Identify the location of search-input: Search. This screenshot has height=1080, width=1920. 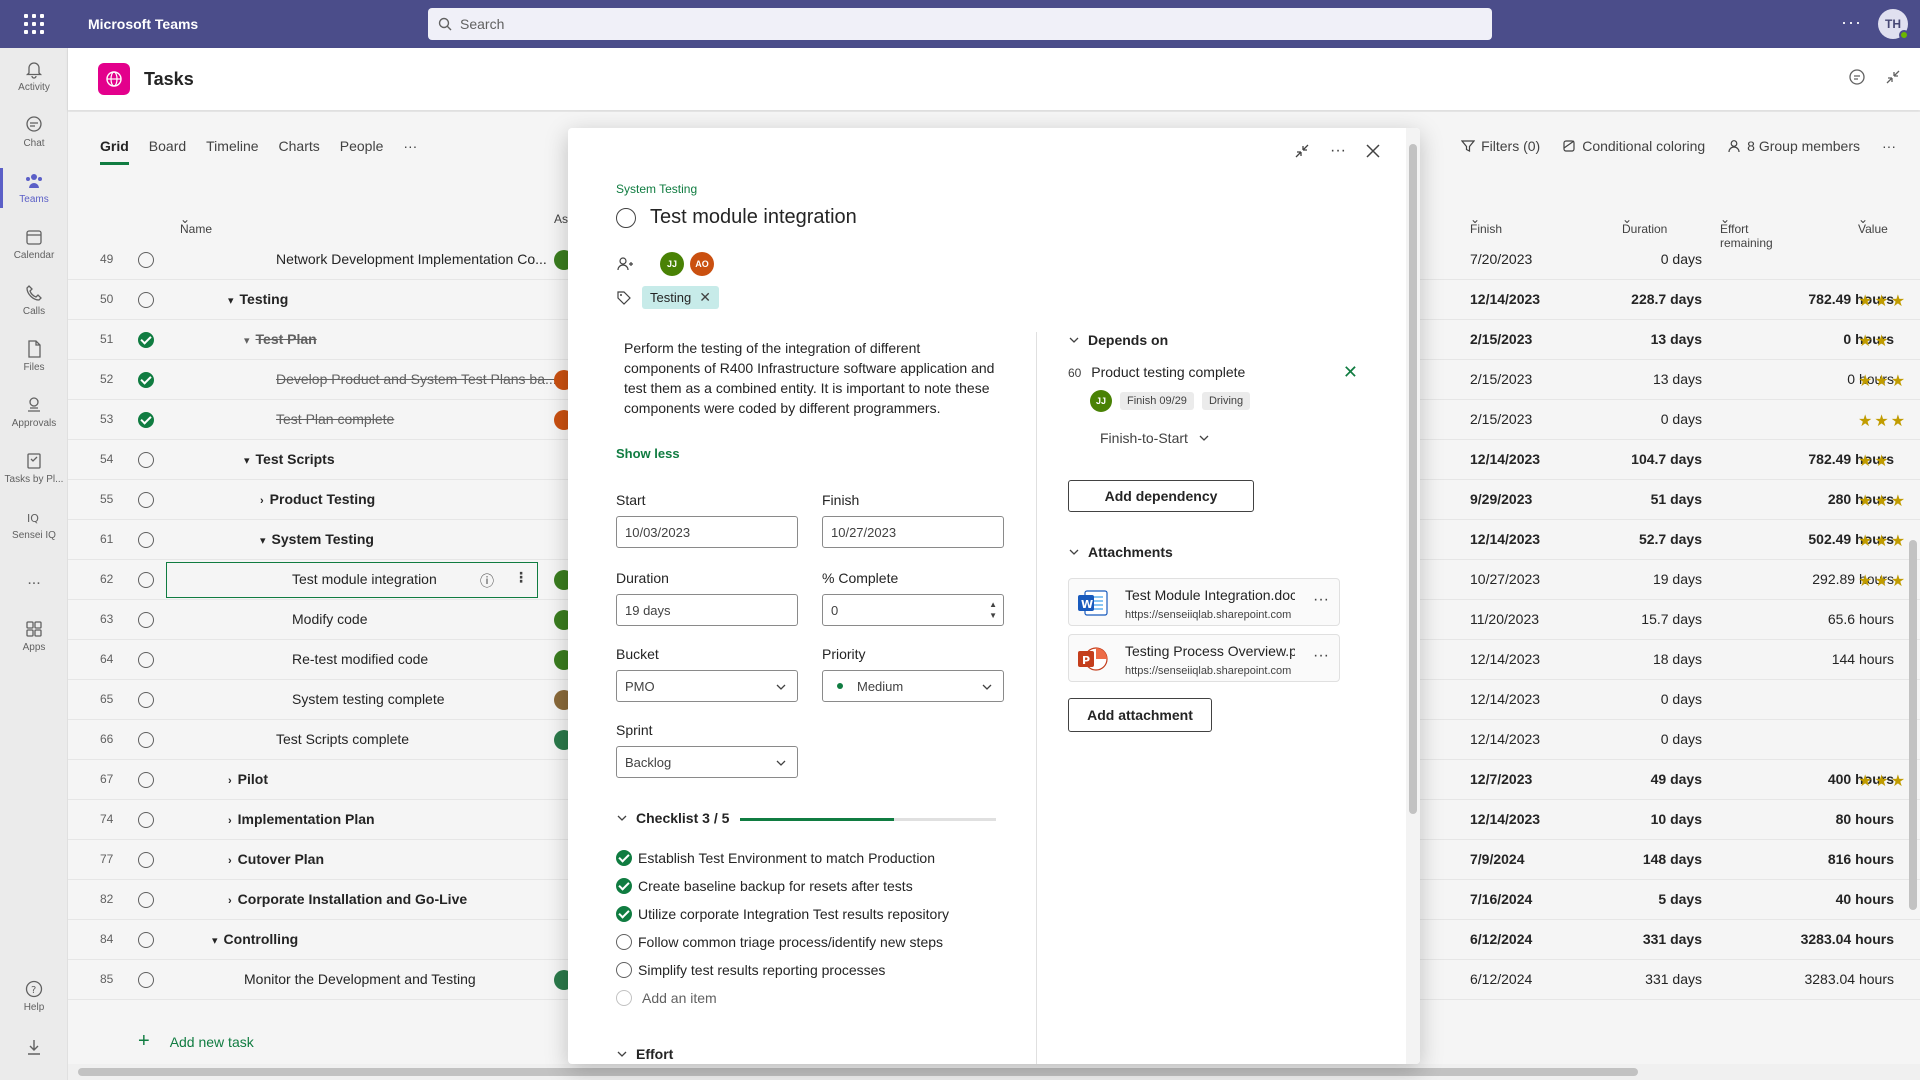
(960, 24).